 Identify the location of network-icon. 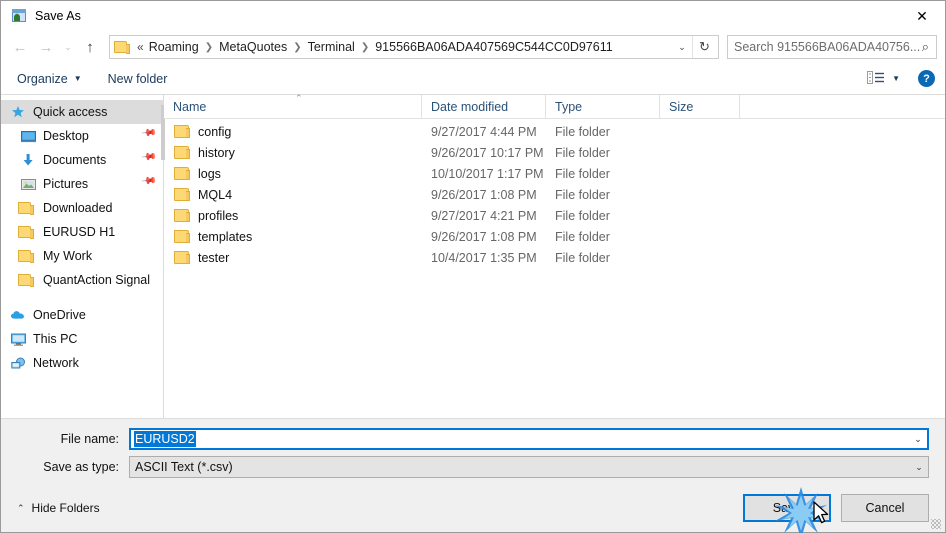
(18, 363).